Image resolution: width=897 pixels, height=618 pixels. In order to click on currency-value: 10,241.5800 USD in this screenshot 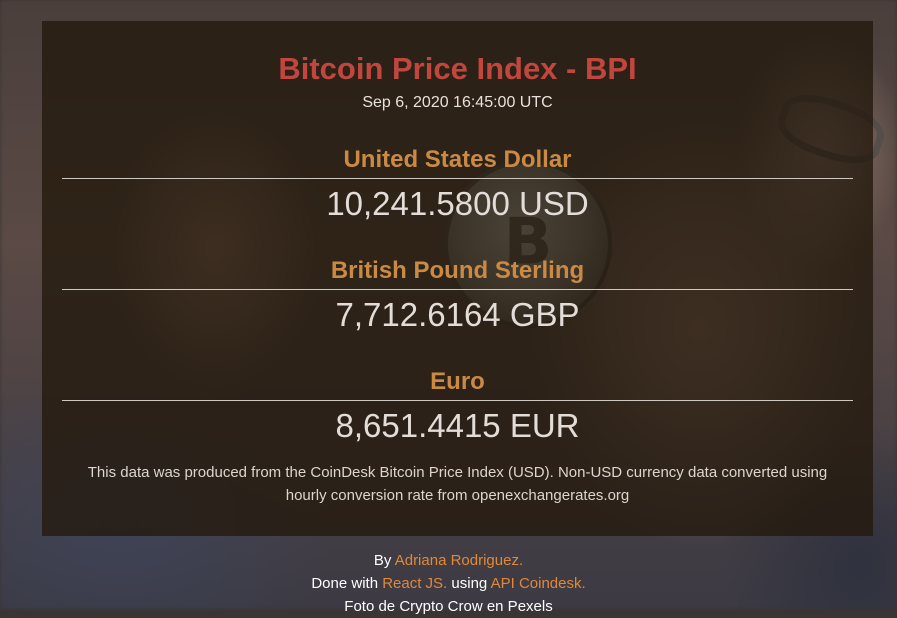, I will do `click(457, 203)`.